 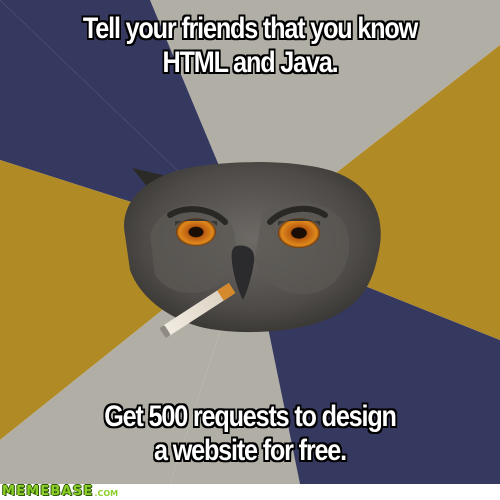 I want to click on top-caption-line-1: Tell your friends that you know, so click(x=250, y=28).